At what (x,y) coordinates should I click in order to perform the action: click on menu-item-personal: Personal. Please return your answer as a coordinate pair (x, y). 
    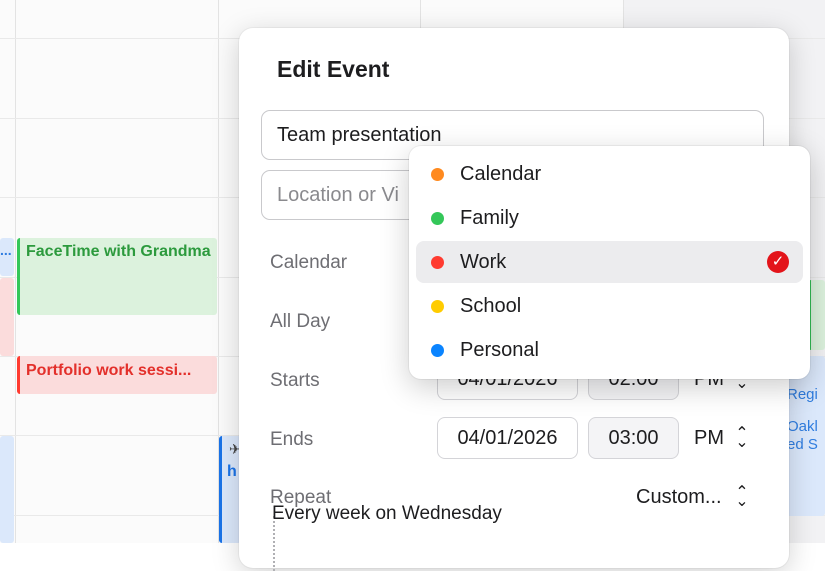
    Looking at the image, I should click on (609, 350).